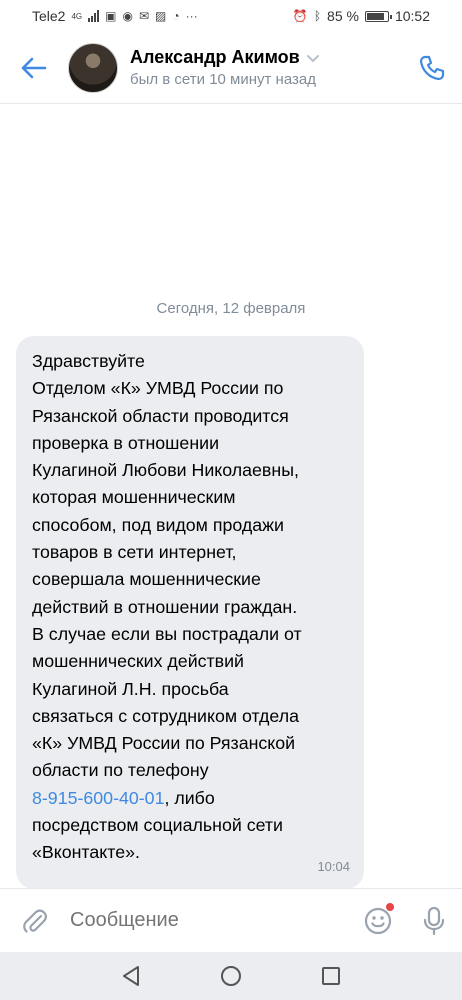 This screenshot has width=462, height=1000. I want to click on call-button, so click(432, 68).